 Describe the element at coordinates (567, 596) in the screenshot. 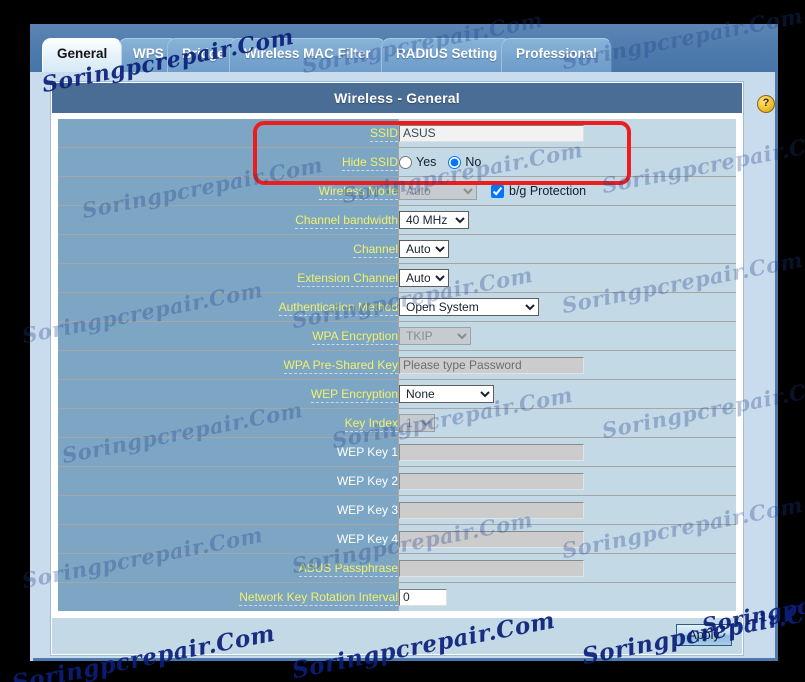

I see `value-cell-network-key-rotation-interval` at that location.